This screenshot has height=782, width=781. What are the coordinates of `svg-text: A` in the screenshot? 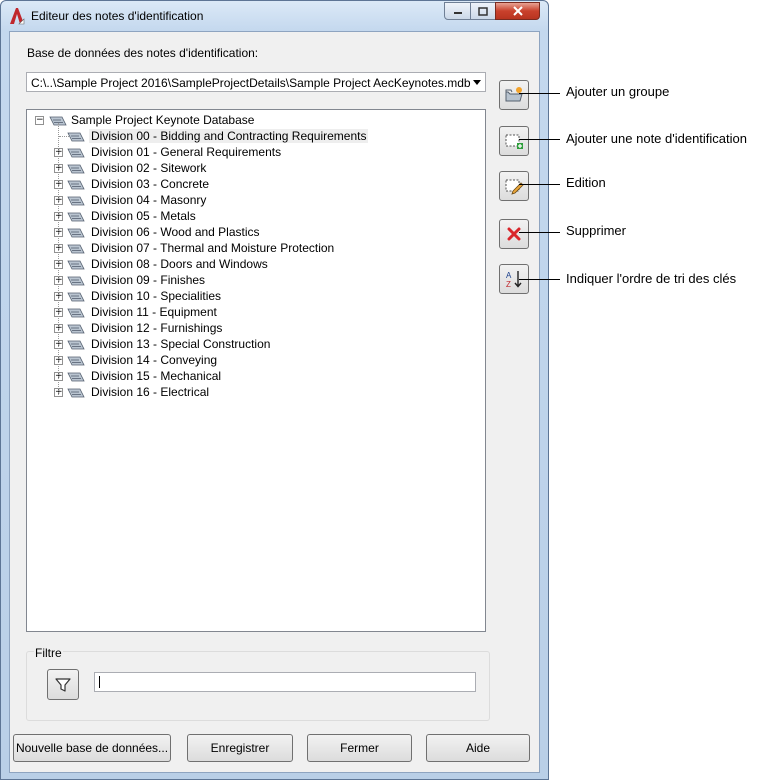 It's located at (509, 275).